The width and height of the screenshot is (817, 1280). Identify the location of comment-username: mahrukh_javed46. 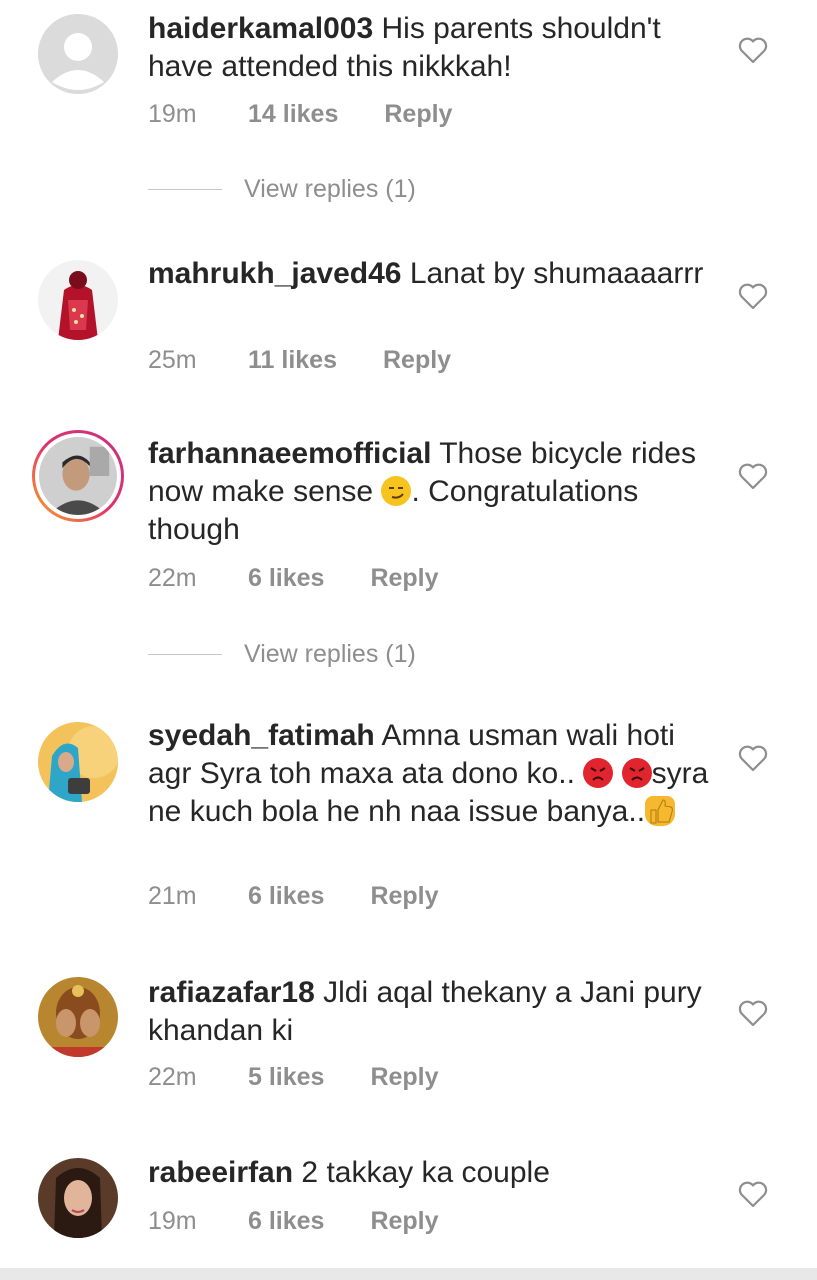
(274, 273).